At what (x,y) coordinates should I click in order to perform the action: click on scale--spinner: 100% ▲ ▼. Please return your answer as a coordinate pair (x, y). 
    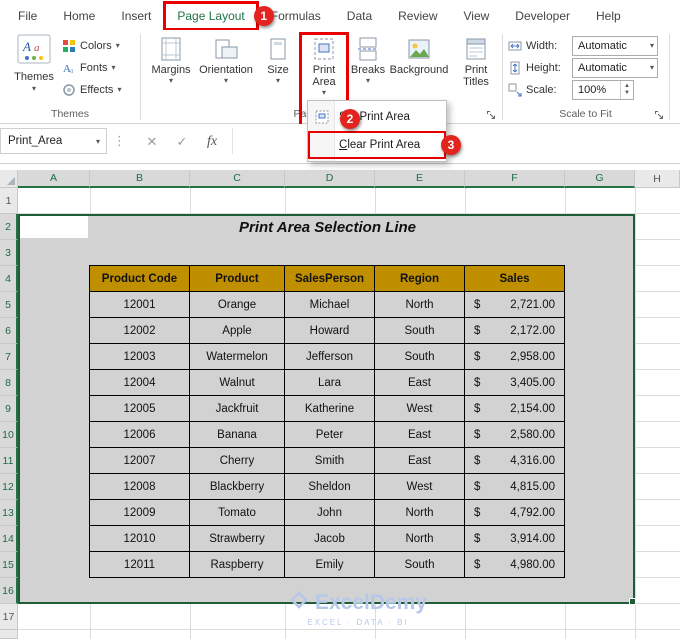
    Looking at the image, I should click on (603, 90).